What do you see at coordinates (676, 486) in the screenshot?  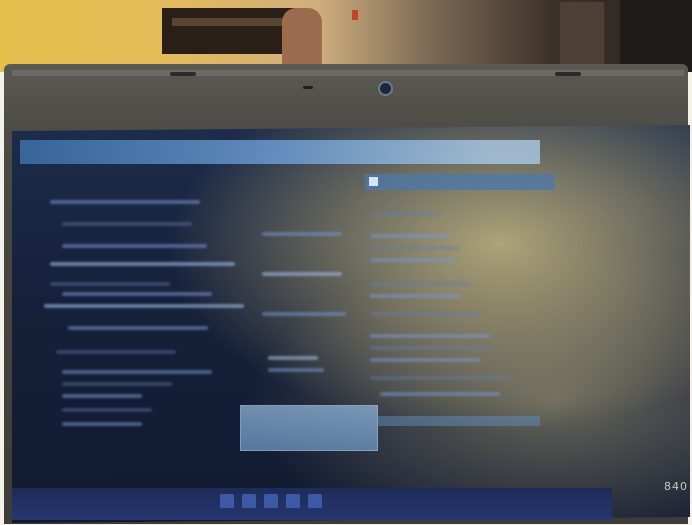 I see `model-label: 840` at bounding box center [676, 486].